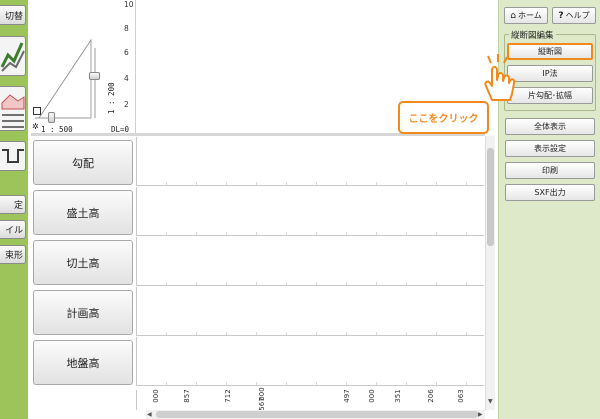 The width and height of the screenshot is (600, 419). I want to click on click-here-callout: ここをクリック, so click(443, 117).